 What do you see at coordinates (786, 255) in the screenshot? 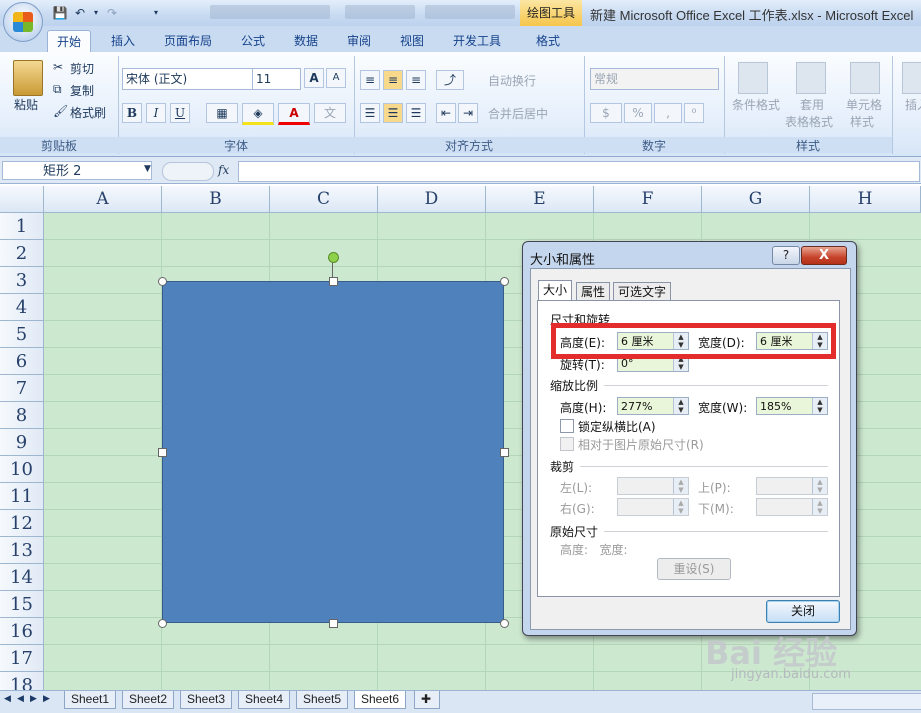
I see `help-button: ?` at bounding box center [786, 255].